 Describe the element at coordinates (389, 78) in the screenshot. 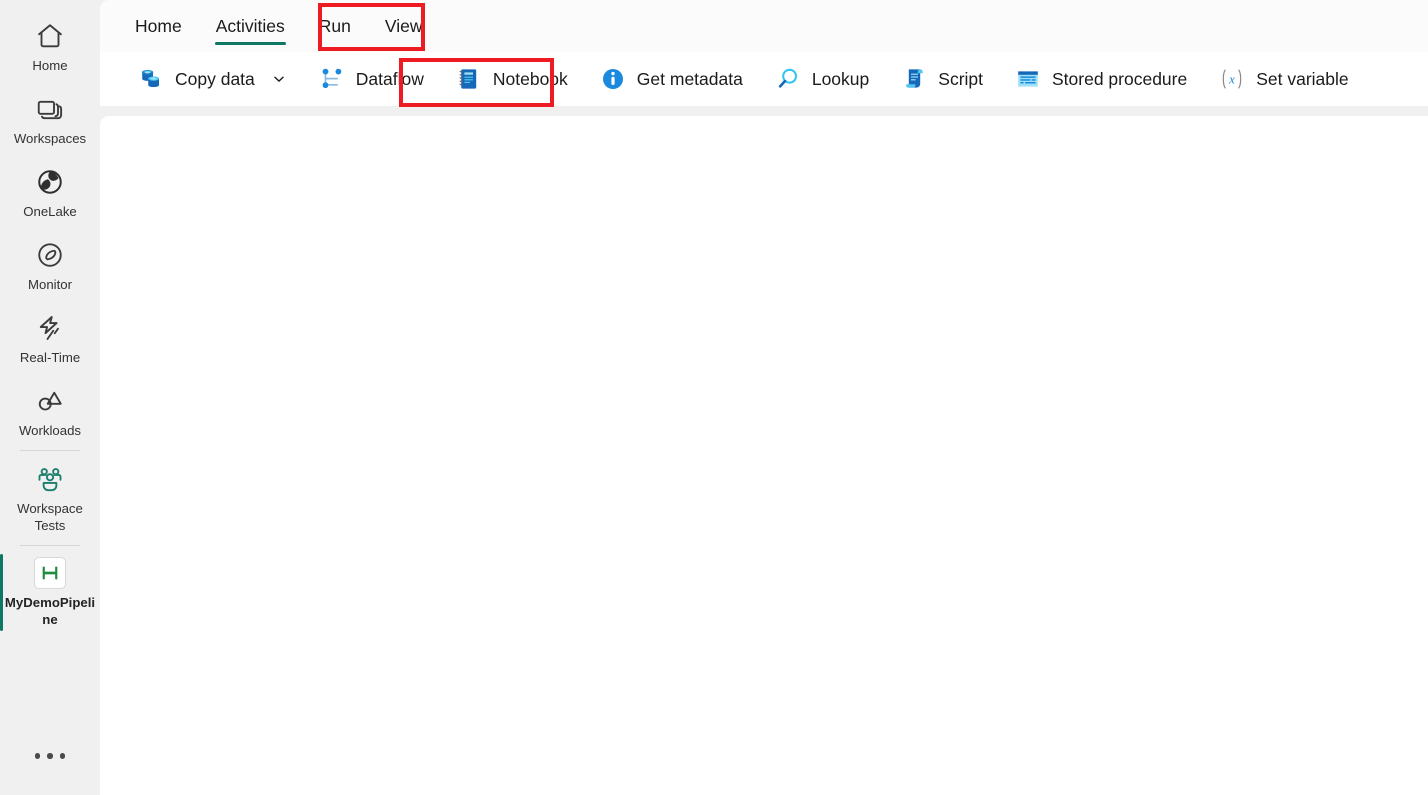

I see `toolbar-item-label: Dataflow` at that location.